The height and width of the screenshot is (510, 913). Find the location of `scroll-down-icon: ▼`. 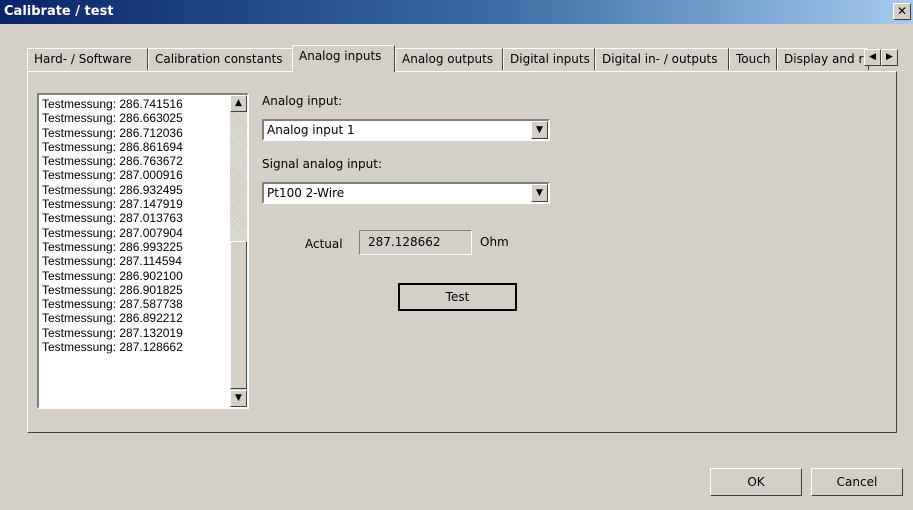

scroll-down-icon: ▼ is located at coordinates (238, 398).